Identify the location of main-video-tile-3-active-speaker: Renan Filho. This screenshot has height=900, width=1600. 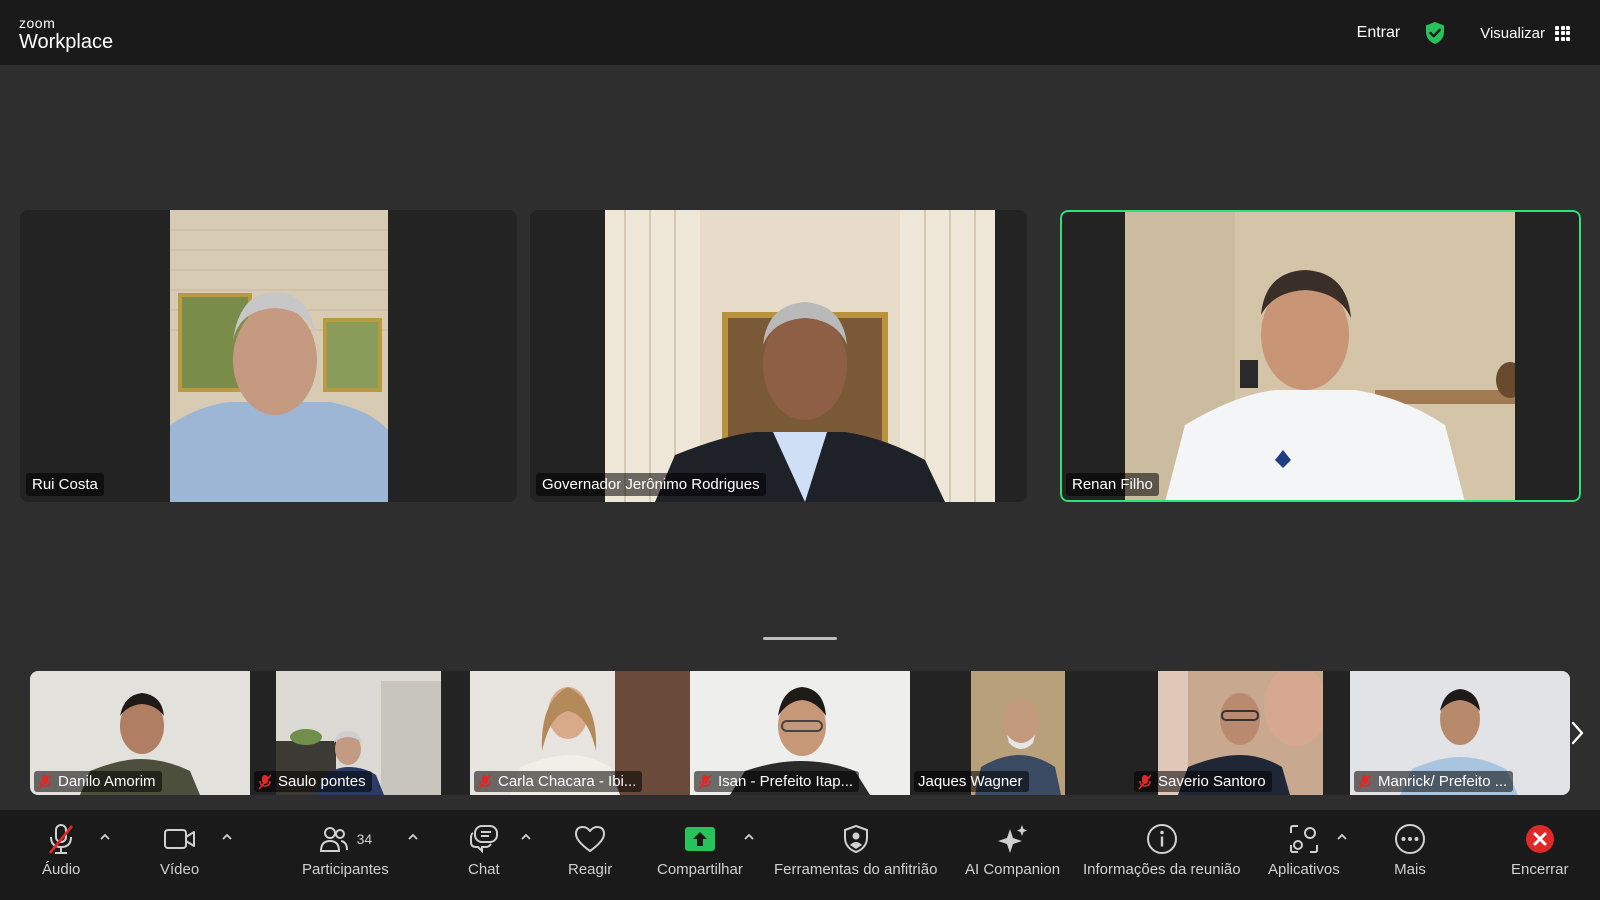
(1320, 356).